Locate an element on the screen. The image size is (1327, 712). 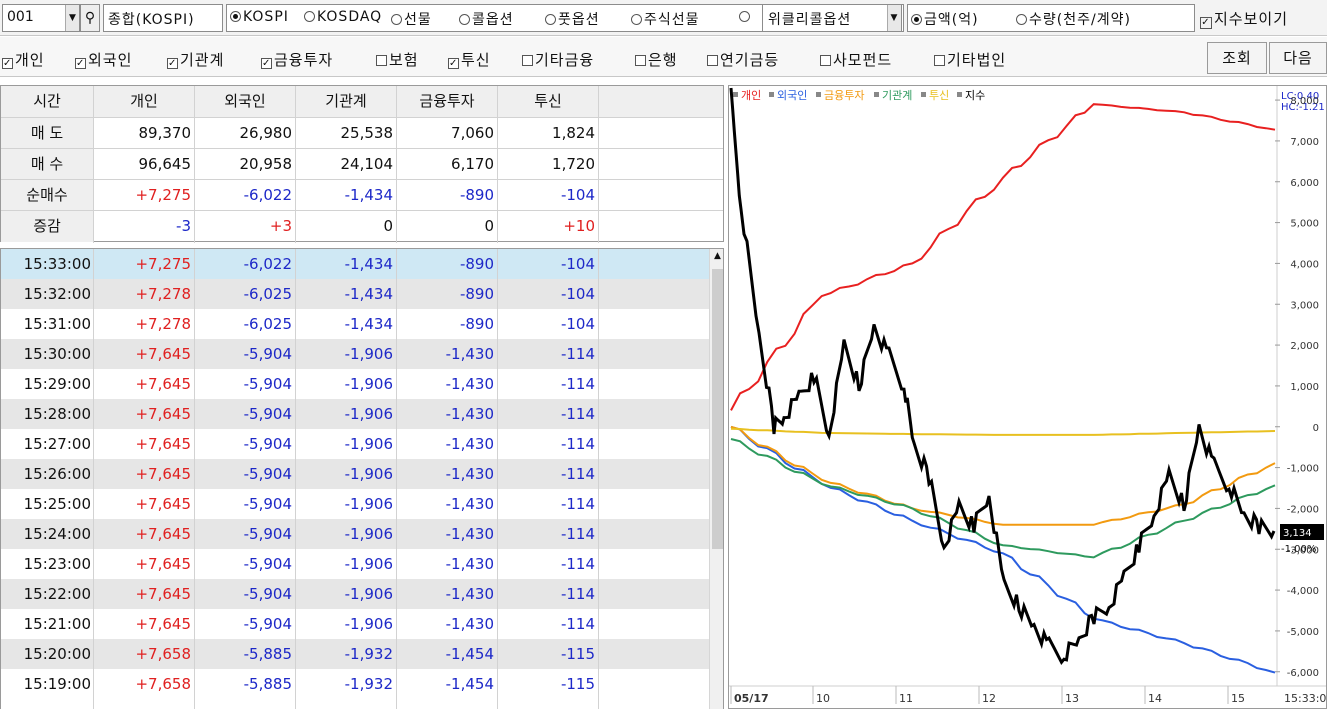
next-button: 다음 is located at coordinates (1298, 58).